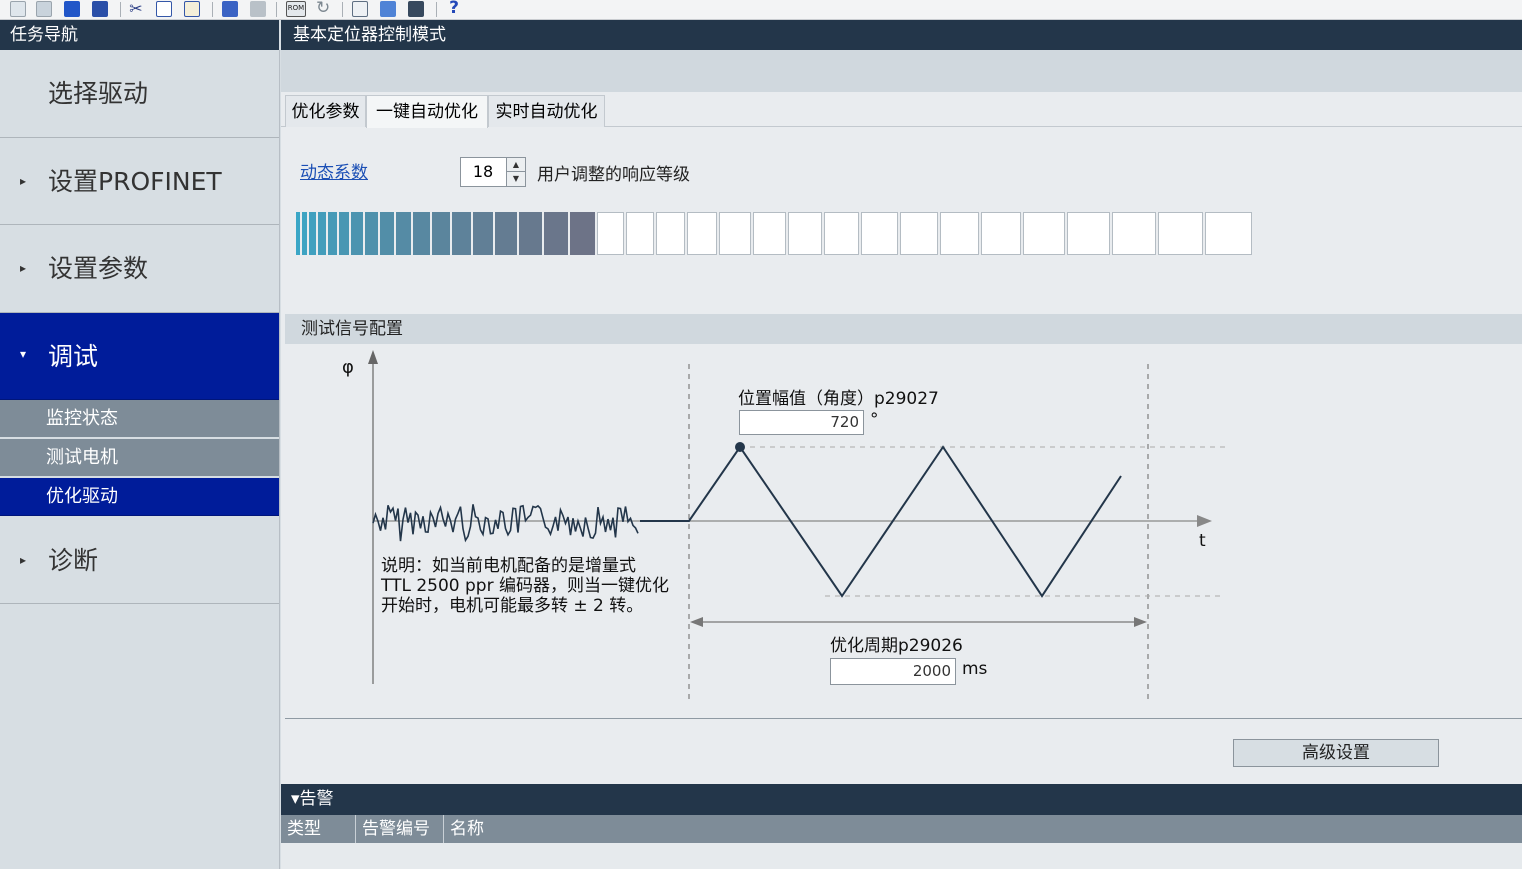 Image resolution: width=1522 pixels, height=869 pixels. What do you see at coordinates (318, 829) in the screenshot?
I see `alarm-col-type: 类型` at bounding box center [318, 829].